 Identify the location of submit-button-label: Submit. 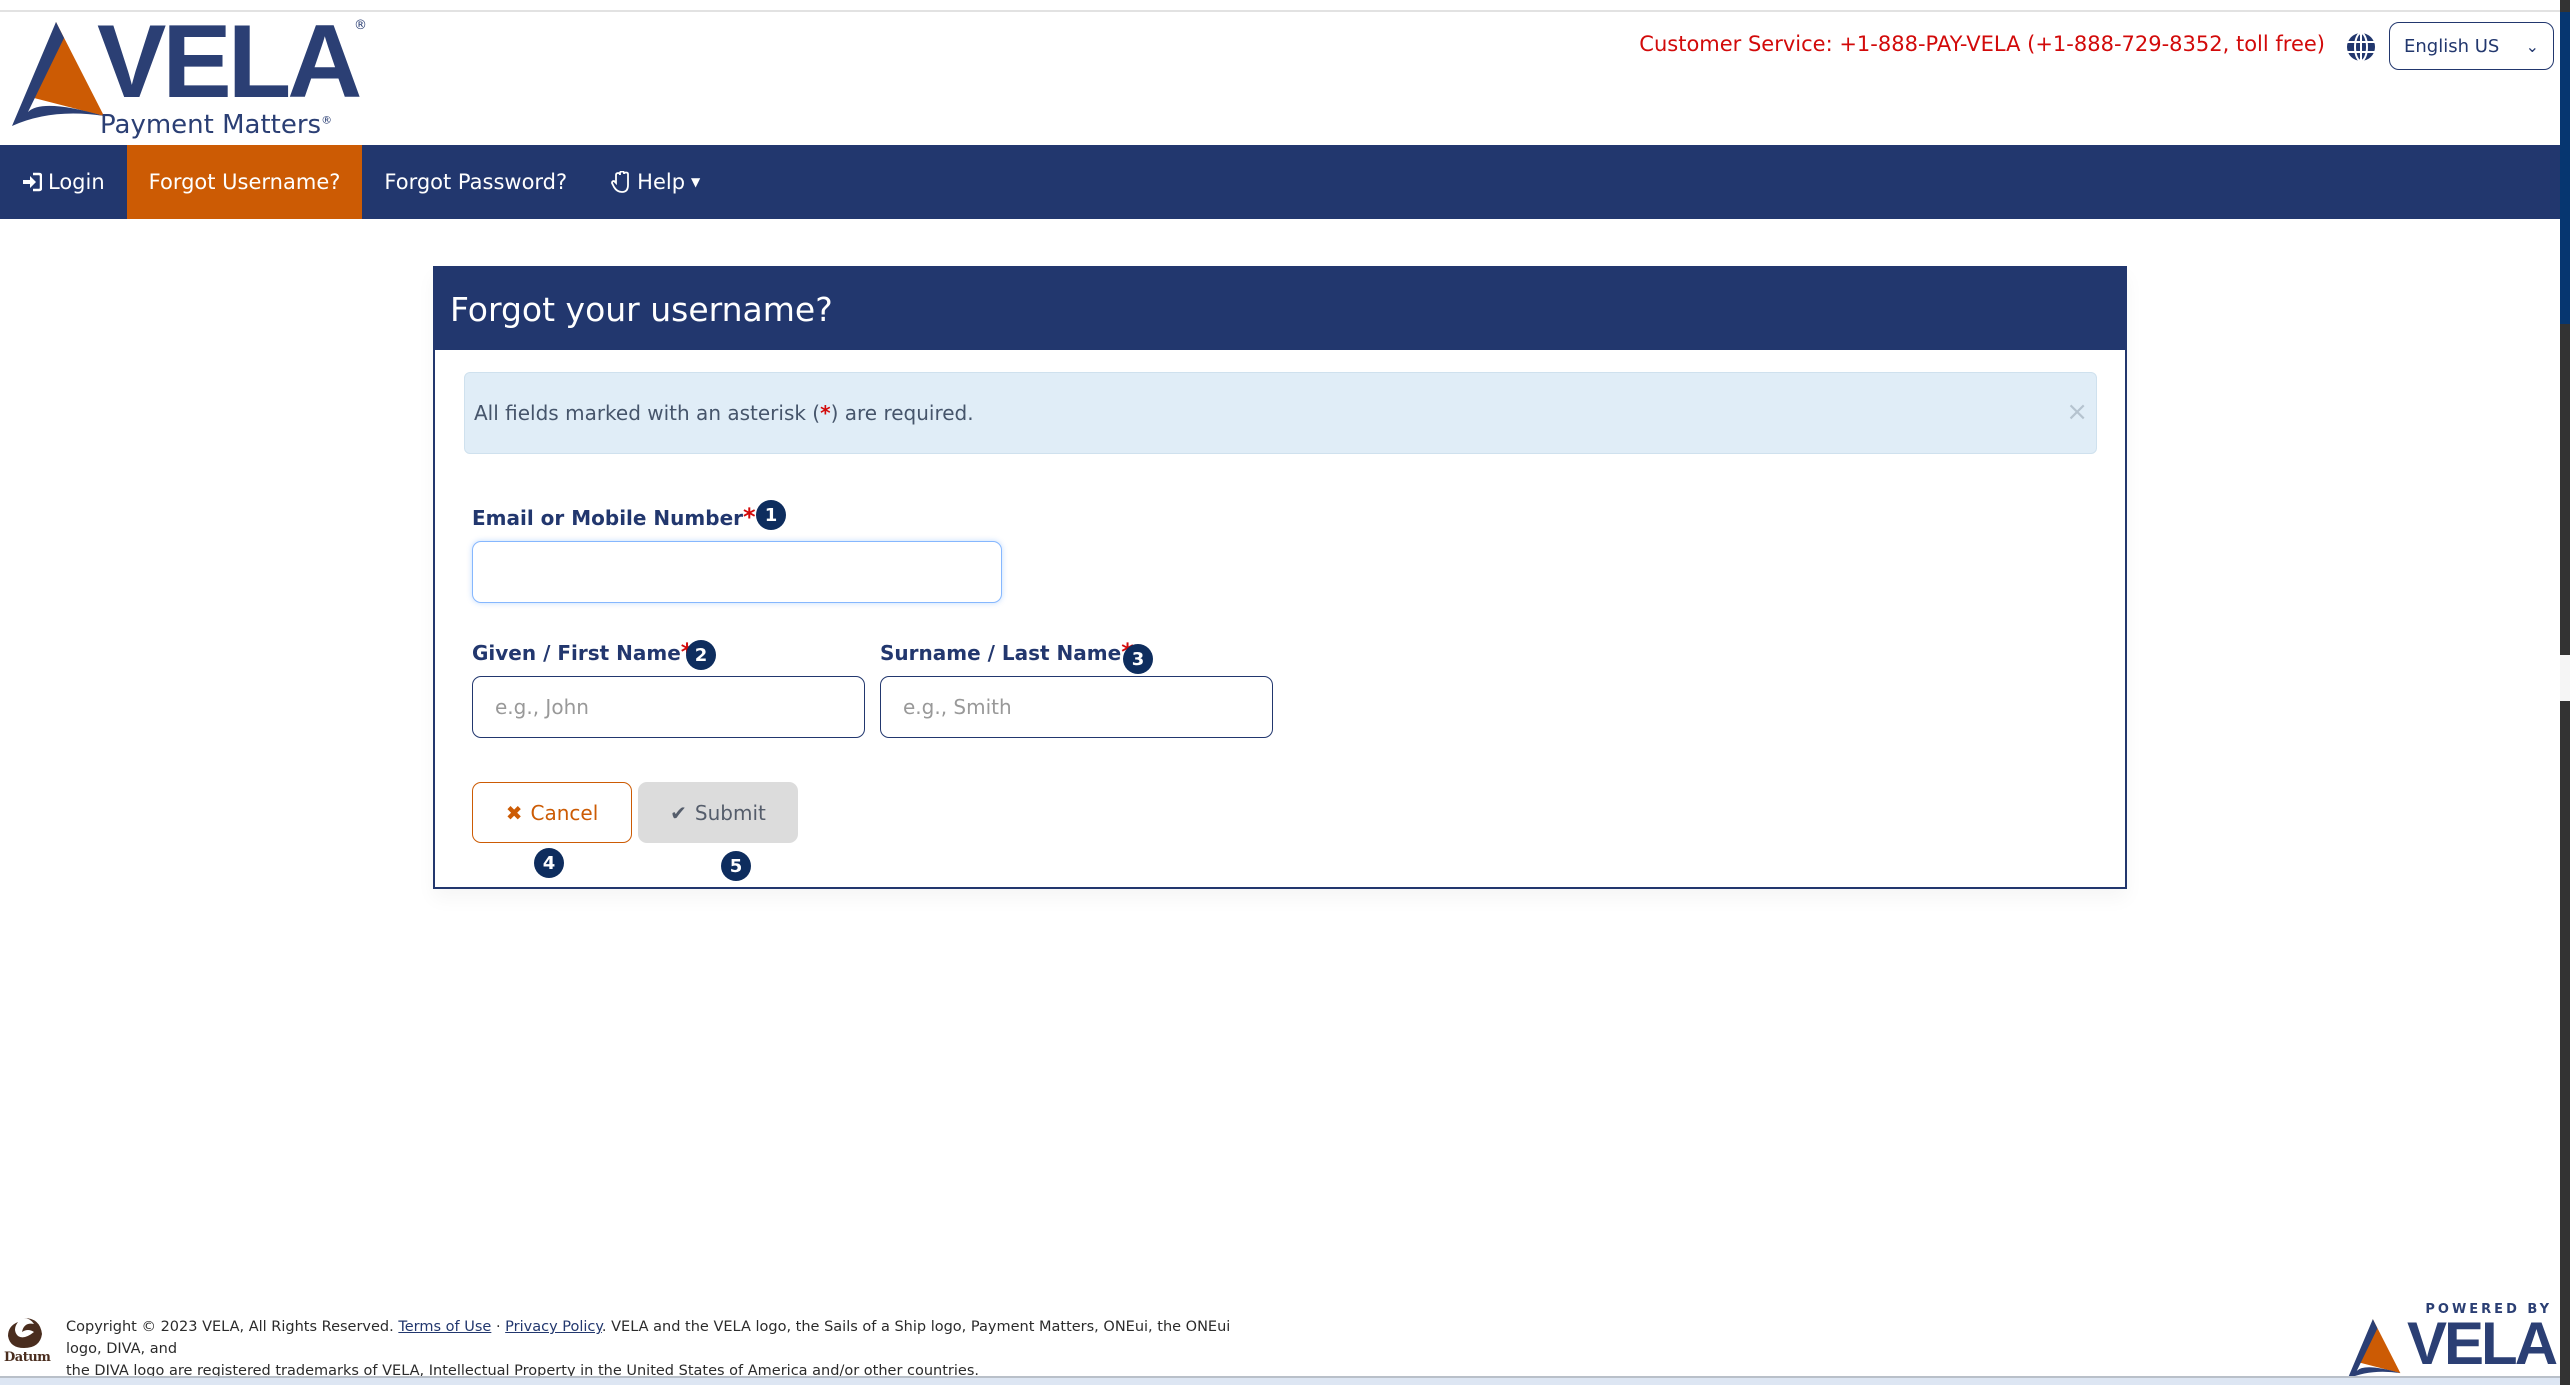
(730, 812).